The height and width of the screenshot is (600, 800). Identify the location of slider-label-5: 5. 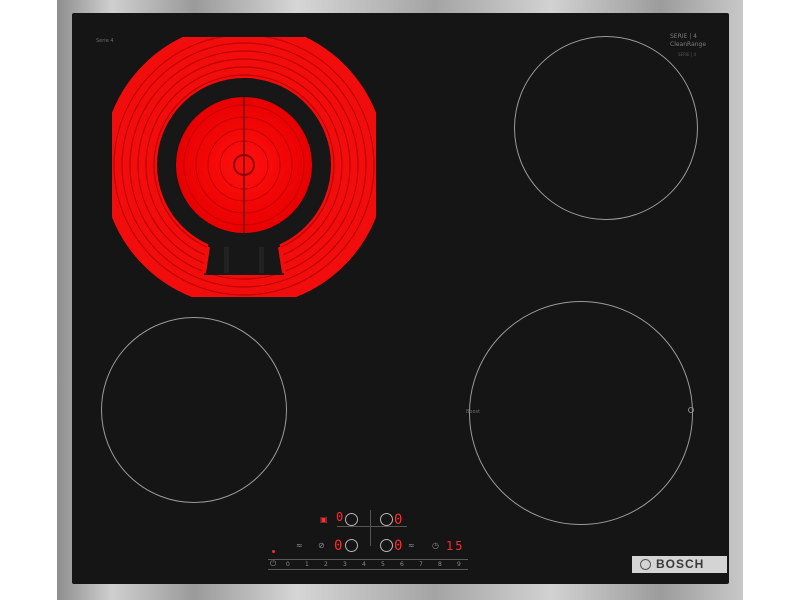
(383, 564).